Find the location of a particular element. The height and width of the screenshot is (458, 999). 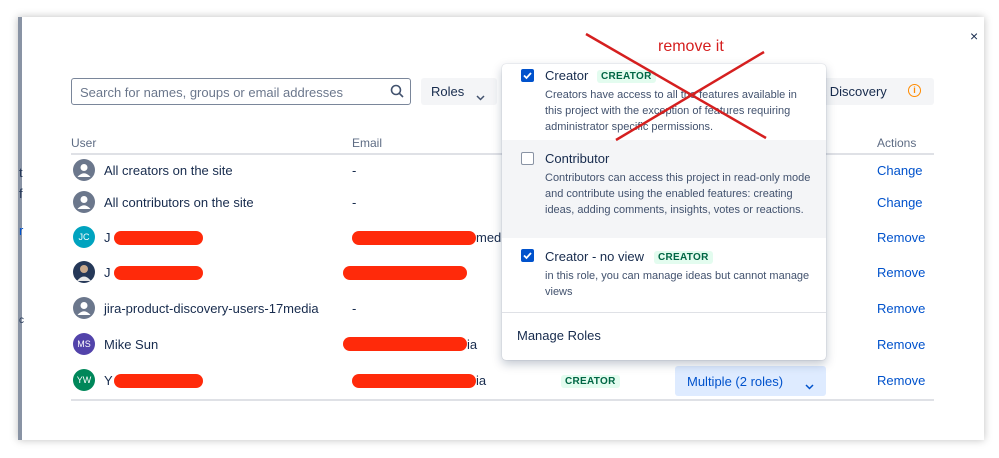

manage-roles-link: Manage Roles is located at coordinates (559, 335).